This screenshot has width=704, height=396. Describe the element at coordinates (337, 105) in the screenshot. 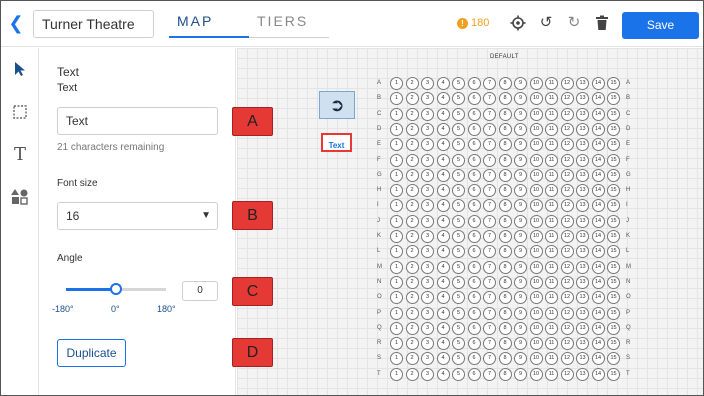

I see `exit-icon: ➲` at that location.